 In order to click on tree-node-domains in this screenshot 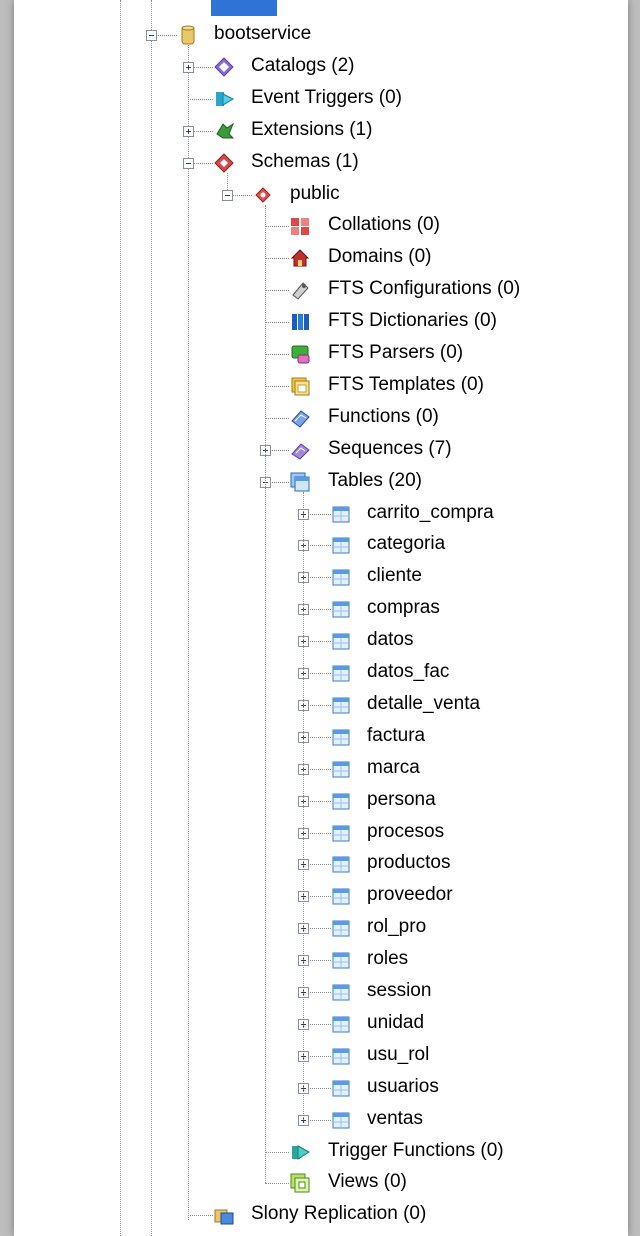, I will do `click(314, 258)`.